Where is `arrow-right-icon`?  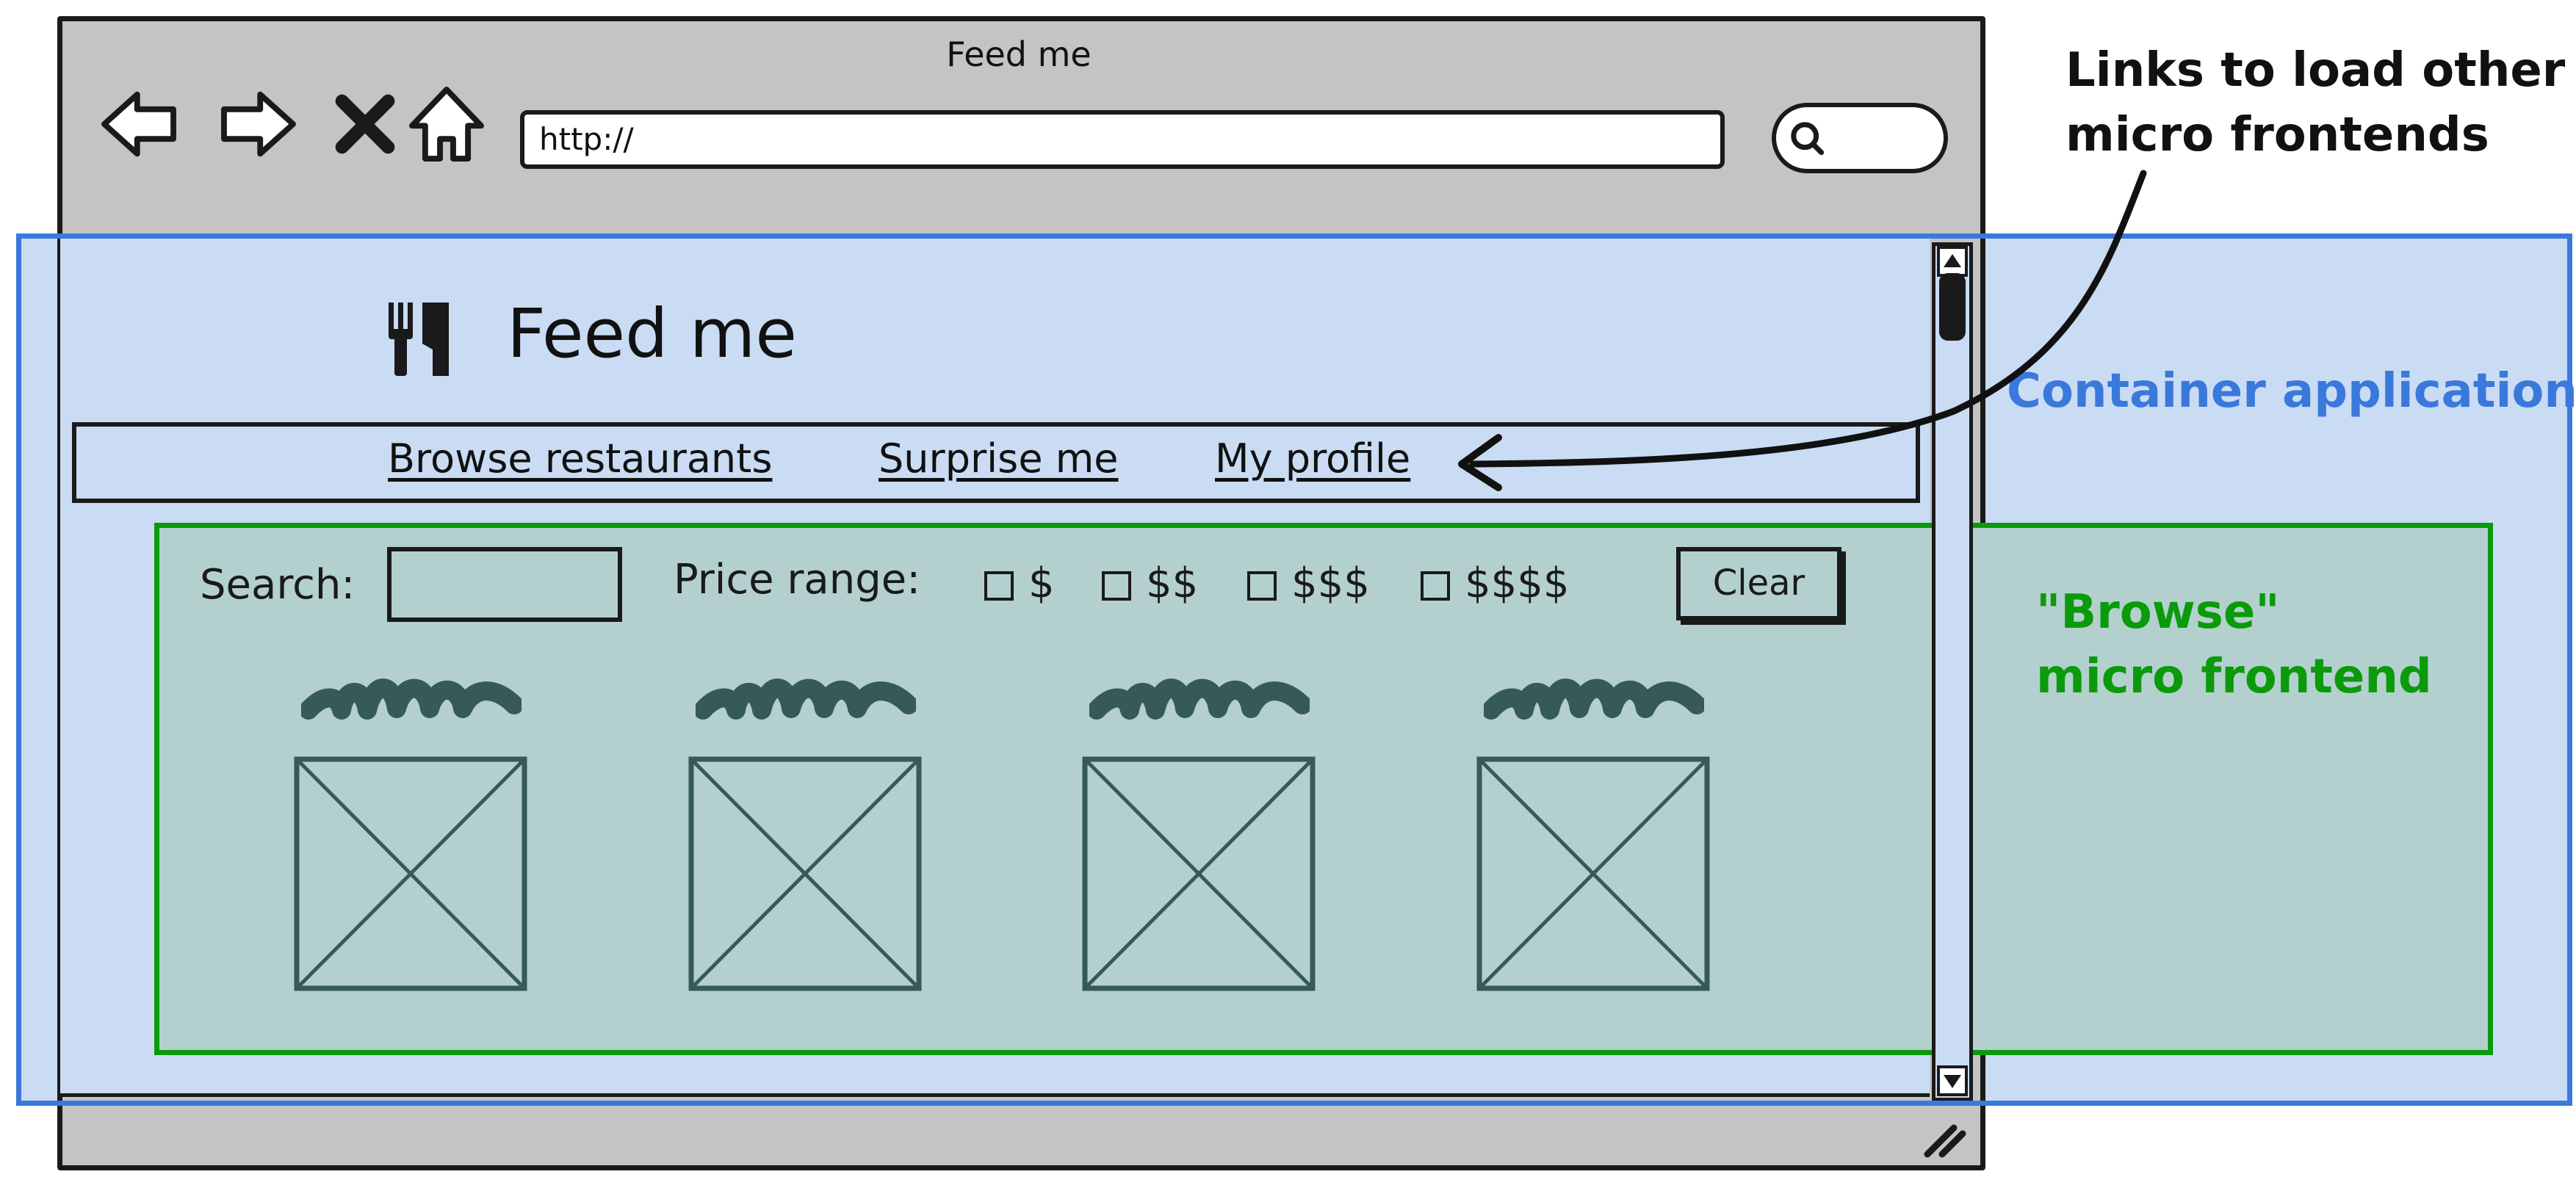
arrow-right-icon is located at coordinates (258, 124).